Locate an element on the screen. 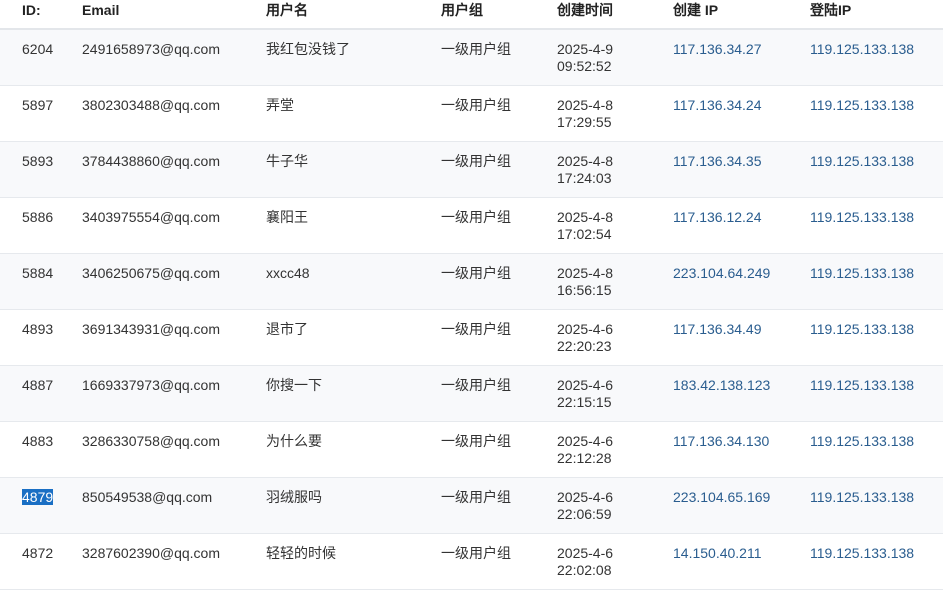  cell-created-time: 2025-4-8 17:02:54 is located at coordinates (585, 226).